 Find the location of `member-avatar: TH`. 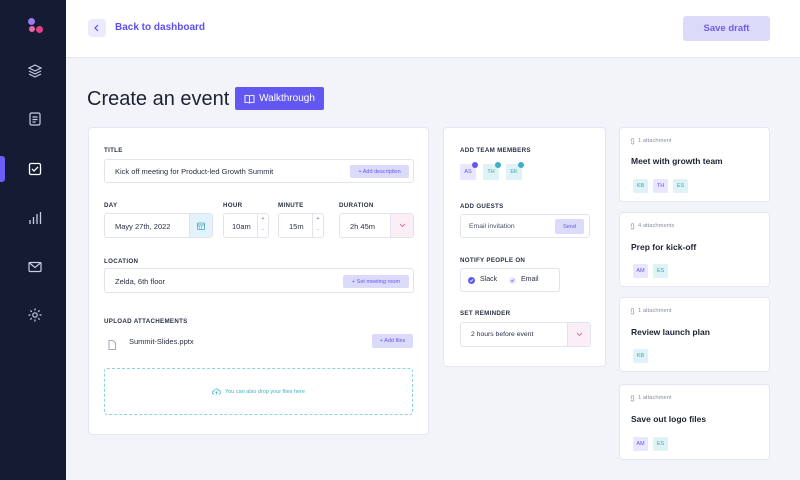

member-avatar: TH is located at coordinates (492, 171).